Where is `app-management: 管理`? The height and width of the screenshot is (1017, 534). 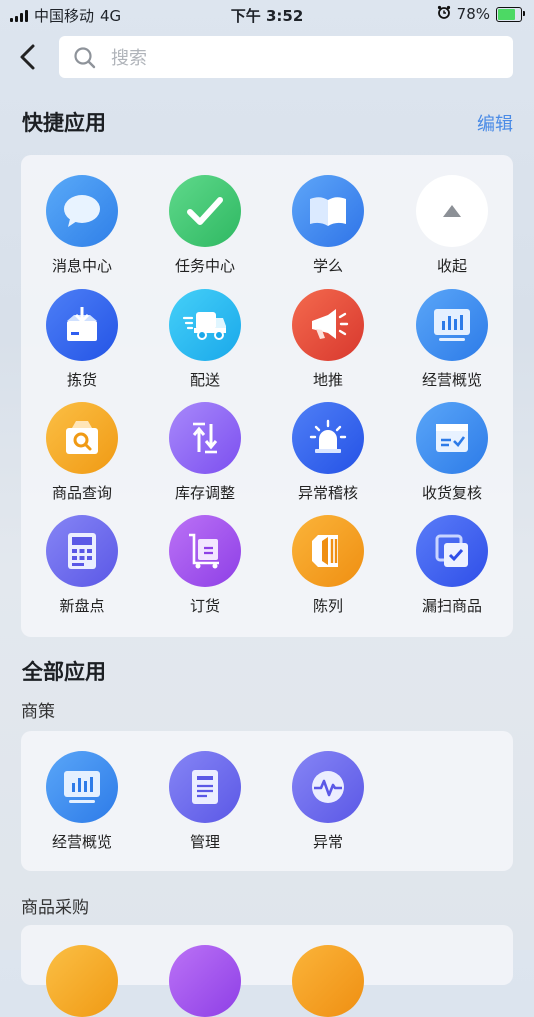 app-management: 管理 is located at coordinates (205, 801).